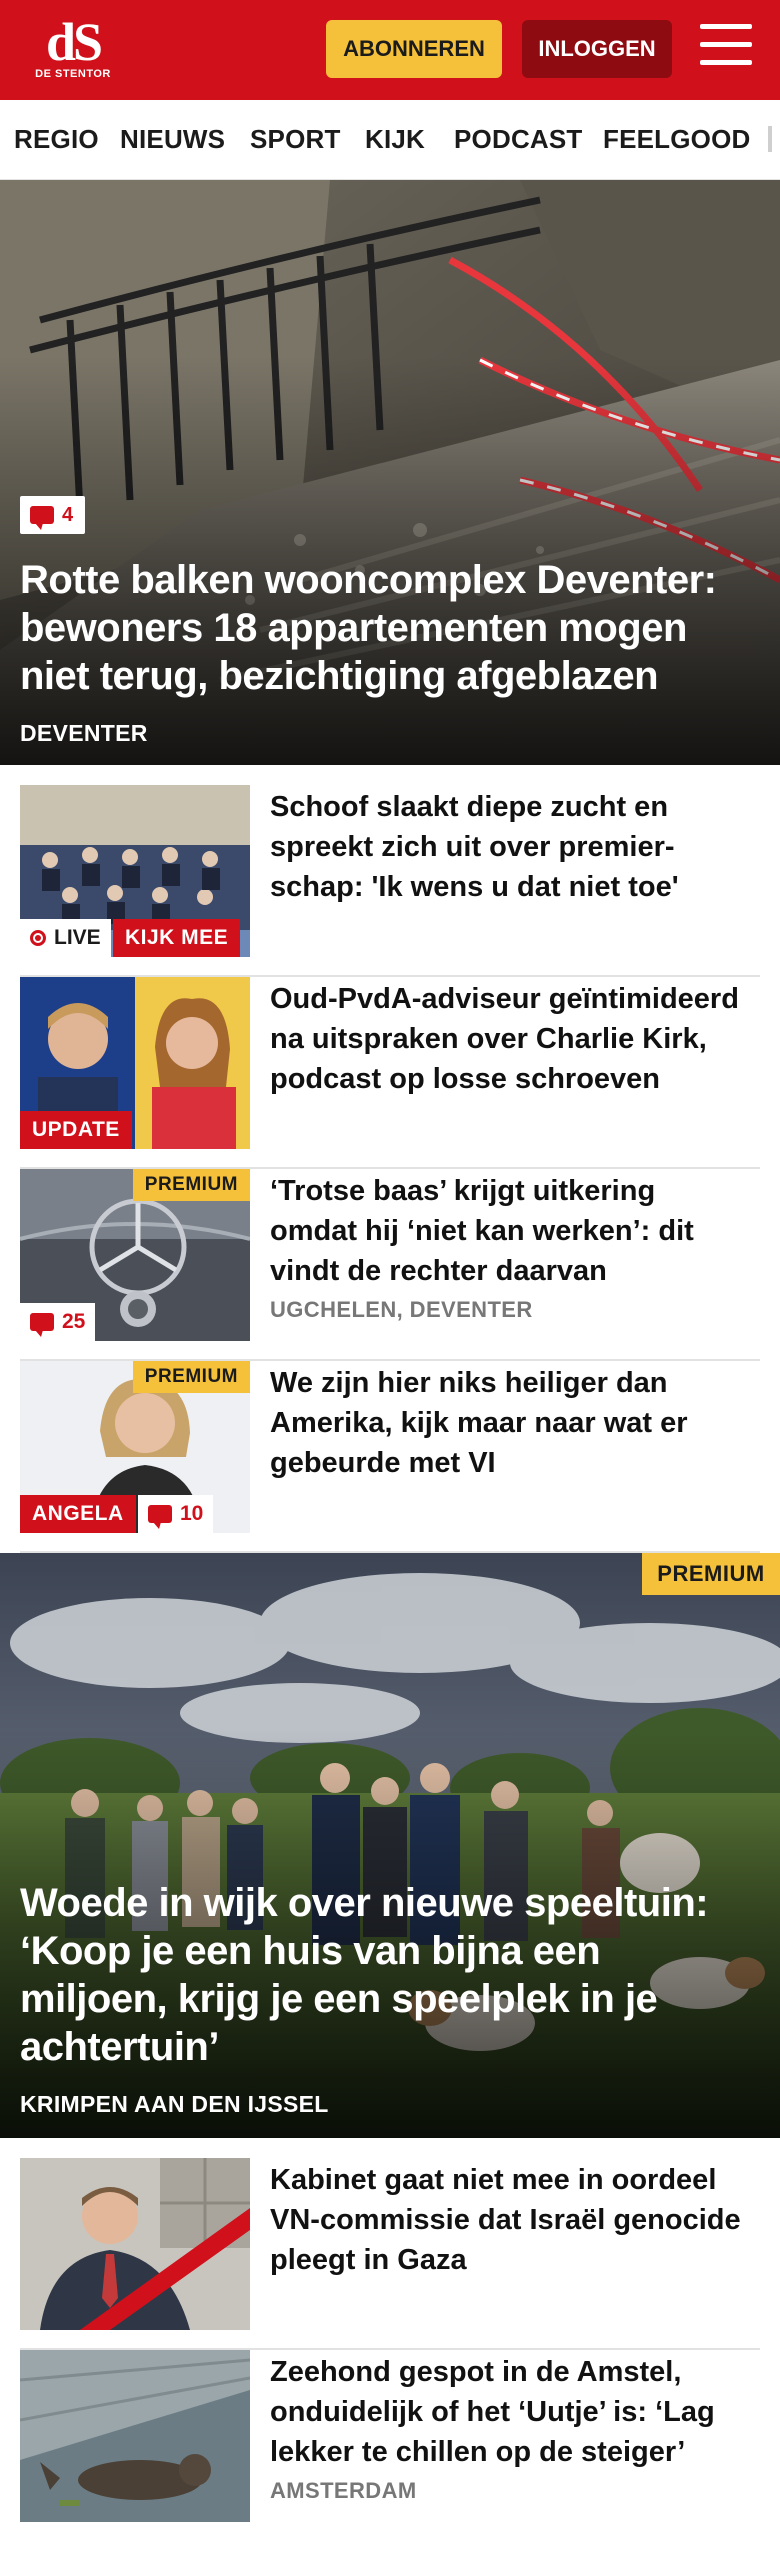 This screenshot has height=2560, width=780. What do you see at coordinates (135, 1255) in the screenshot?
I see `thumbnail-mercedes-star: PREMIUM 25` at bounding box center [135, 1255].